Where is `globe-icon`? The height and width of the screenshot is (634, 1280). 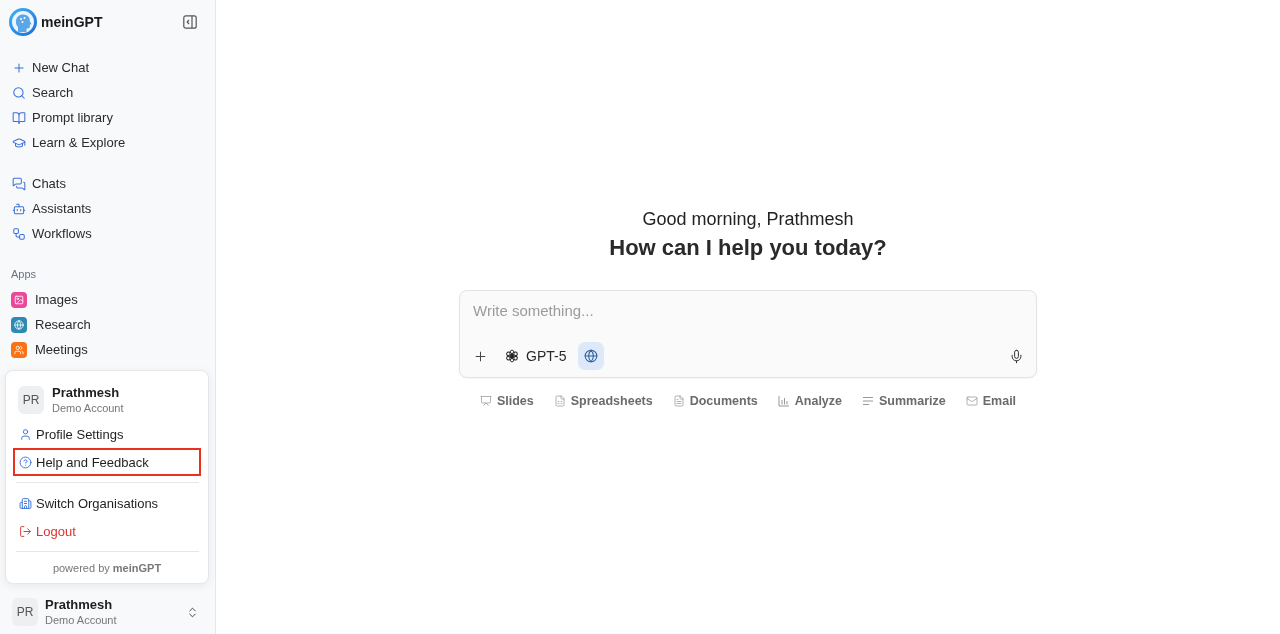 globe-icon is located at coordinates (591, 356).